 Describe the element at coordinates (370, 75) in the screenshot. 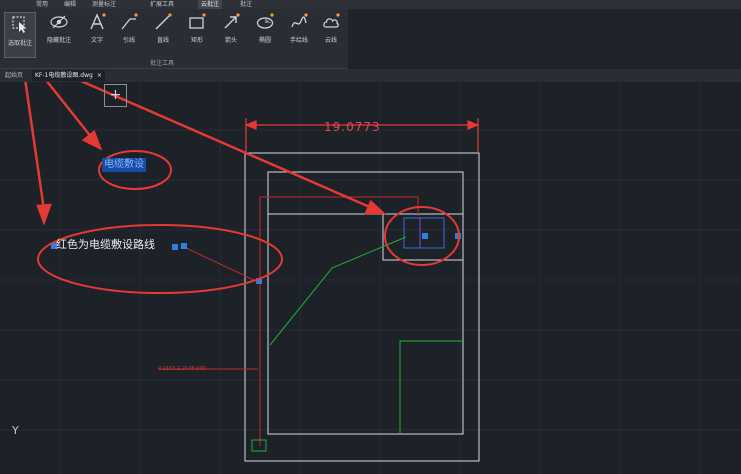

I see `document-tab-bar: 起始页 KF-1电缆敷设图.dwg ×` at that location.